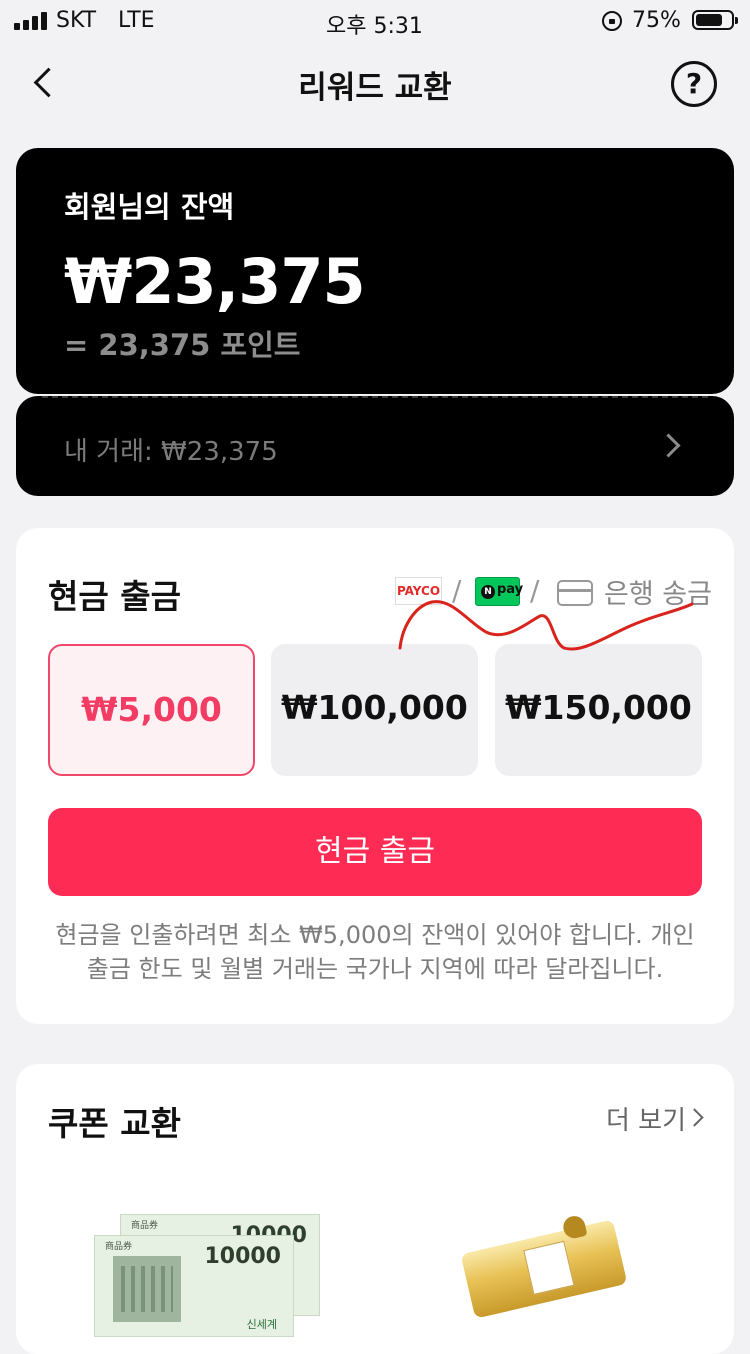 This screenshot has height=1354, width=750. What do you see at coordinates (656, 20) in the screenshot?
I see `battery-percent: 75%` at bounding box center [656, 20].